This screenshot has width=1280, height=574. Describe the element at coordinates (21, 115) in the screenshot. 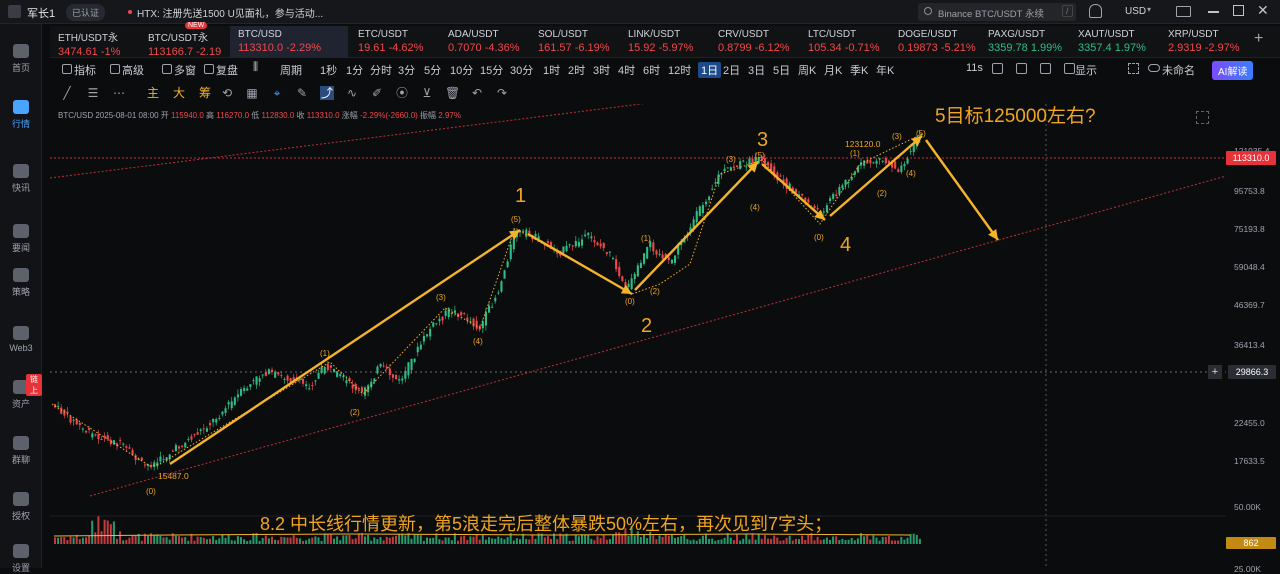

I see `sidebar-item-1: 行情` at that location.